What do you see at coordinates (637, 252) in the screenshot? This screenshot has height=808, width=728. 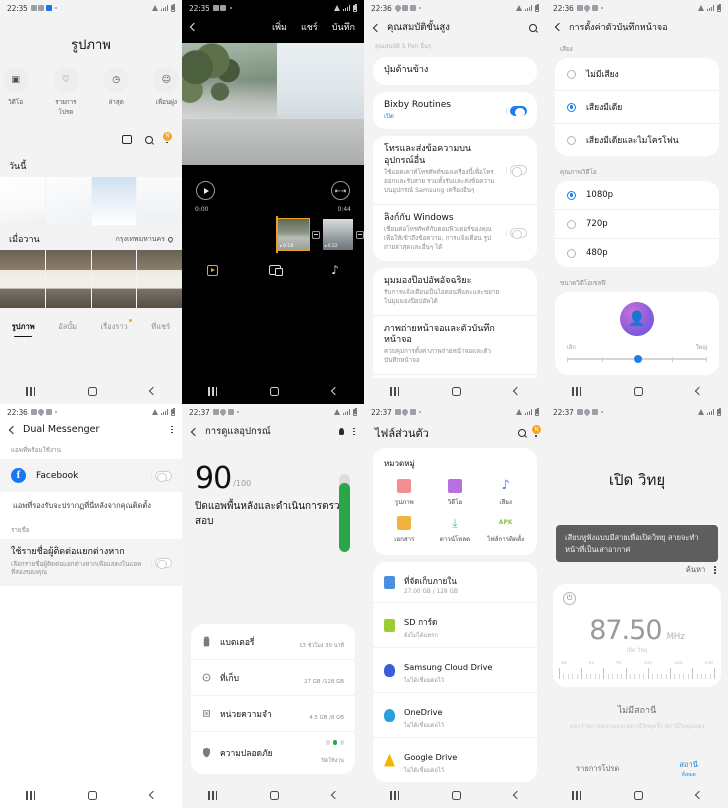 I see `option-480p: 480p` at bounding box center [637, 252].